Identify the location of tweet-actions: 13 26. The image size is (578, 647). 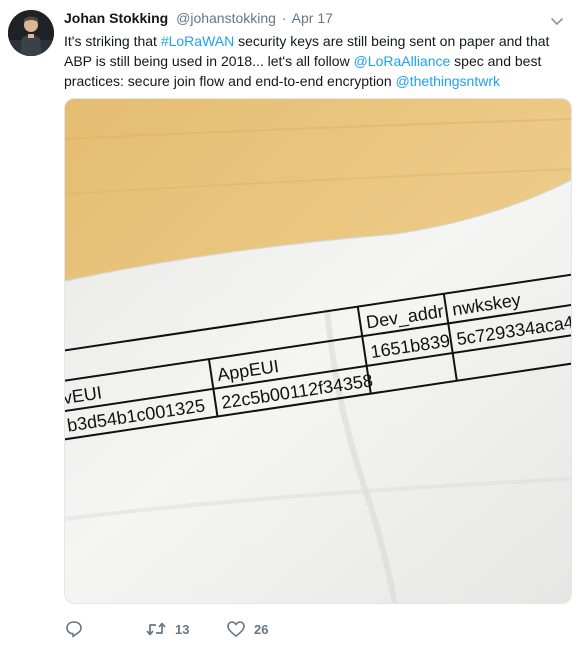
(264, 629).